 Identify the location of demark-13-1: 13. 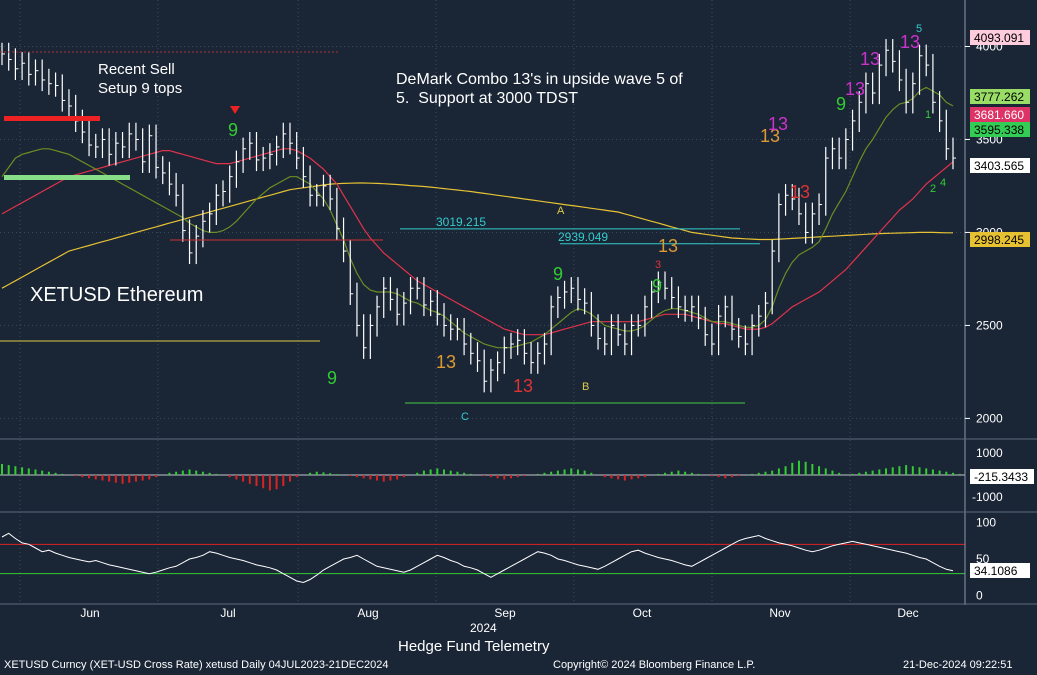
(870, 59).